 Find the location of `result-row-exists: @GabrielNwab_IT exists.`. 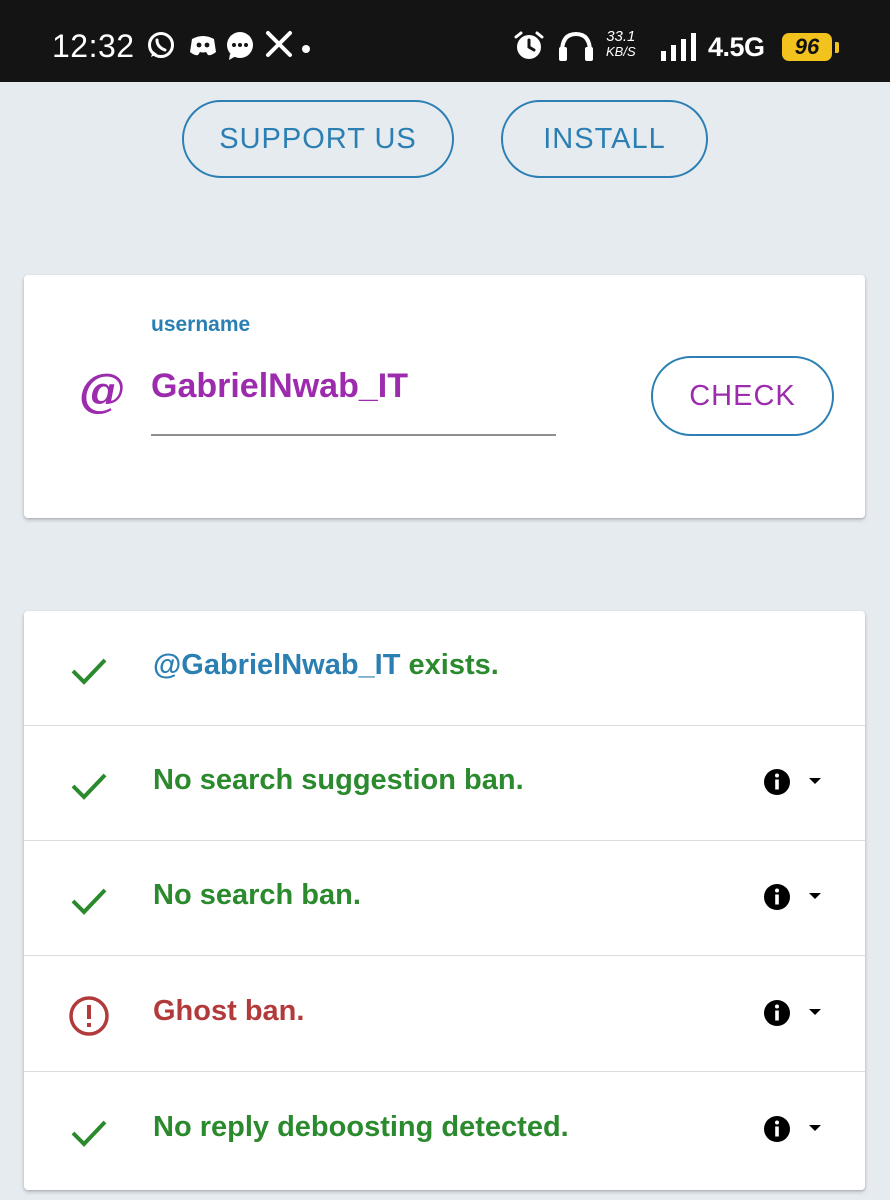

result-row-exists: @GabrielNwab_IT exists. is located at coordinates (444, 668).